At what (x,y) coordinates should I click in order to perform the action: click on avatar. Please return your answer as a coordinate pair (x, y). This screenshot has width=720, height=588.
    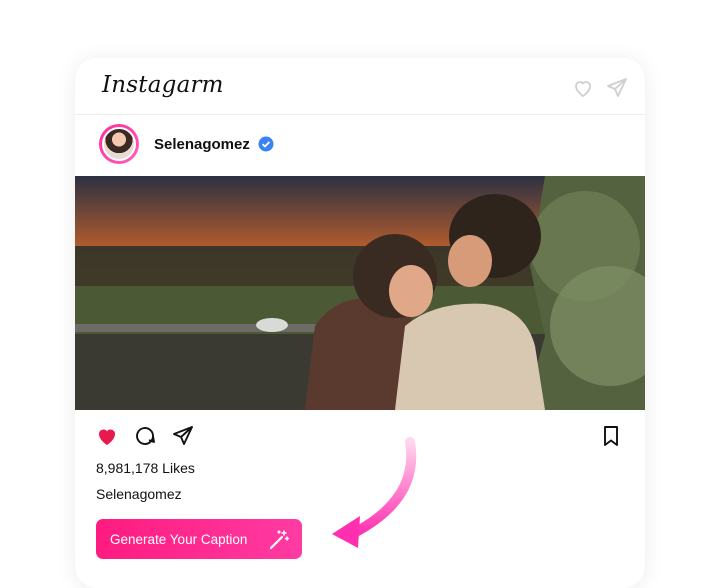
    Looking at the image, I should click on (119, 144).